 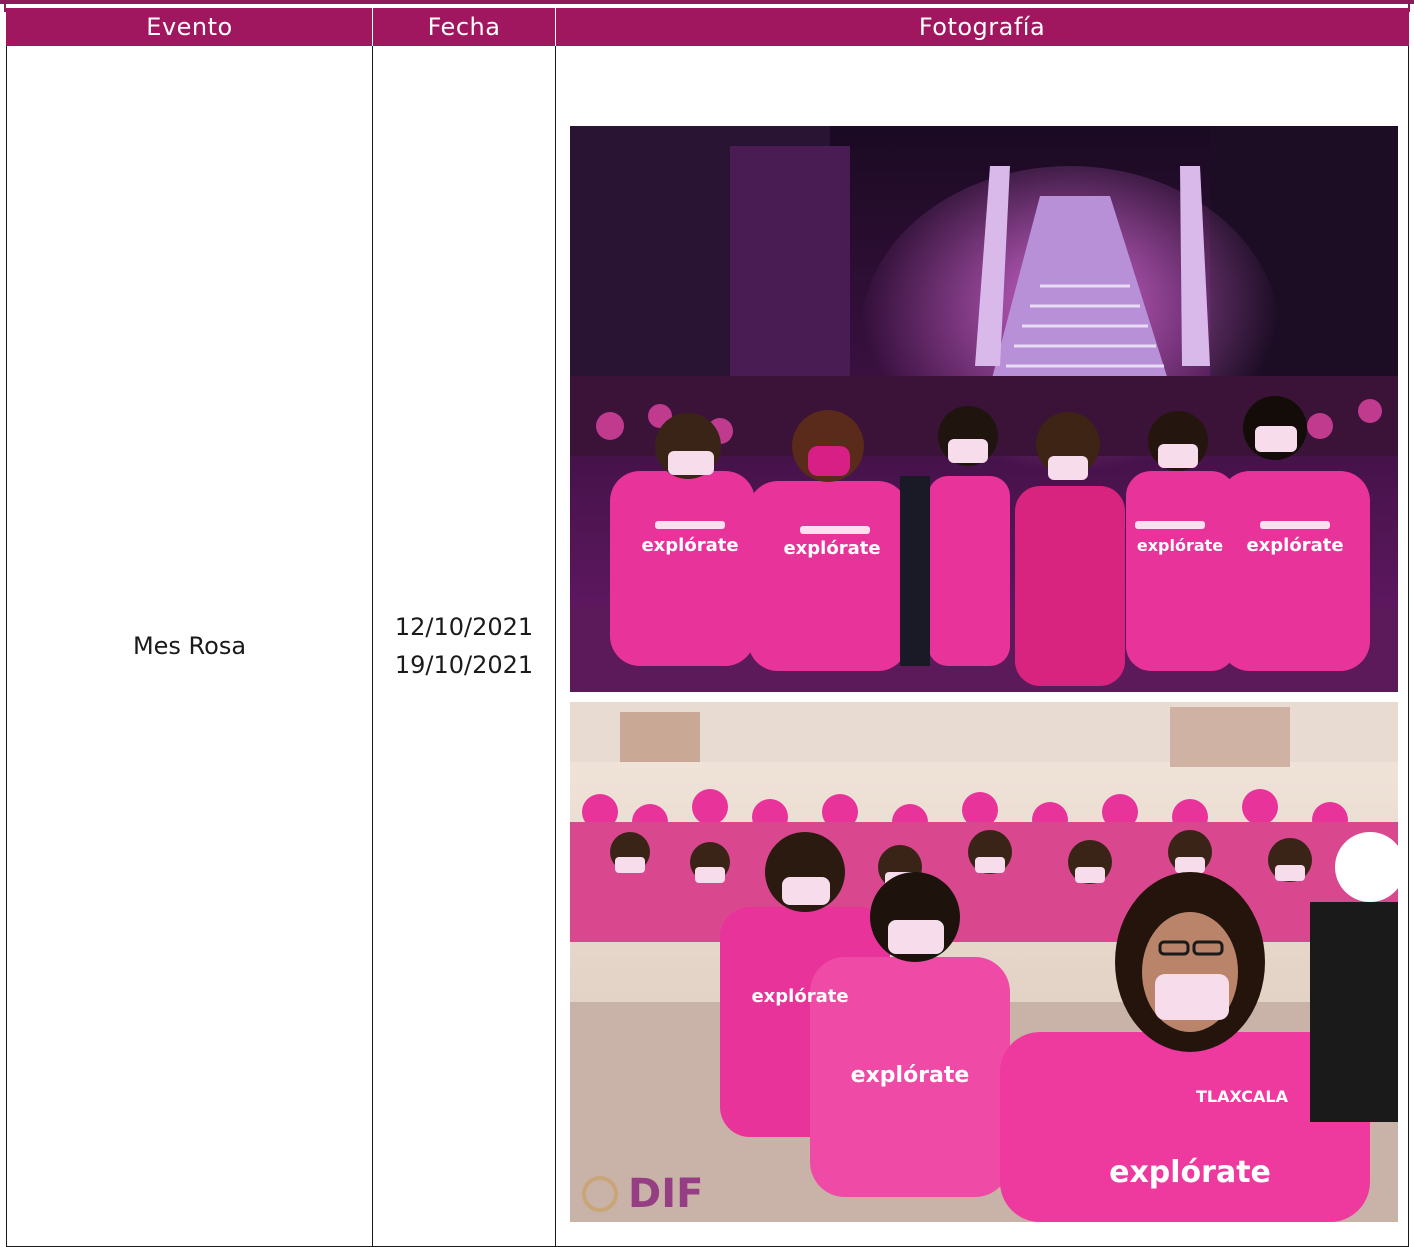 I want to click on header-photo: Fotografía, so click(x=982, y=27).